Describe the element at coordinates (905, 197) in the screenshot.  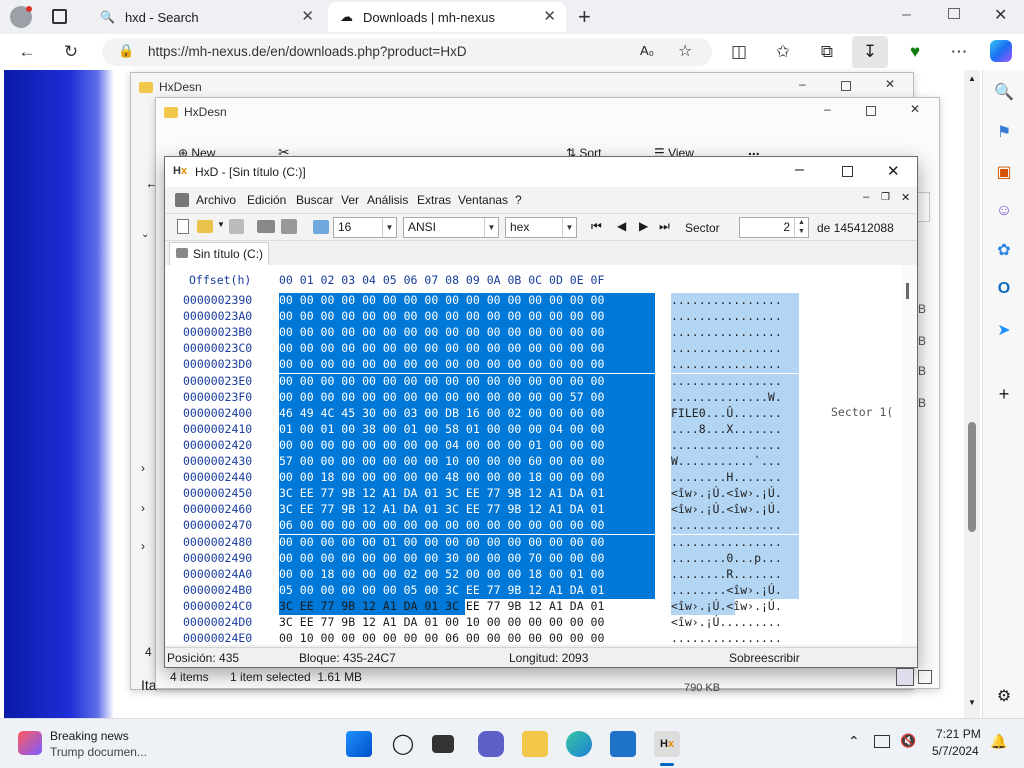
I see `doc-close-icon: ✕` at that location.